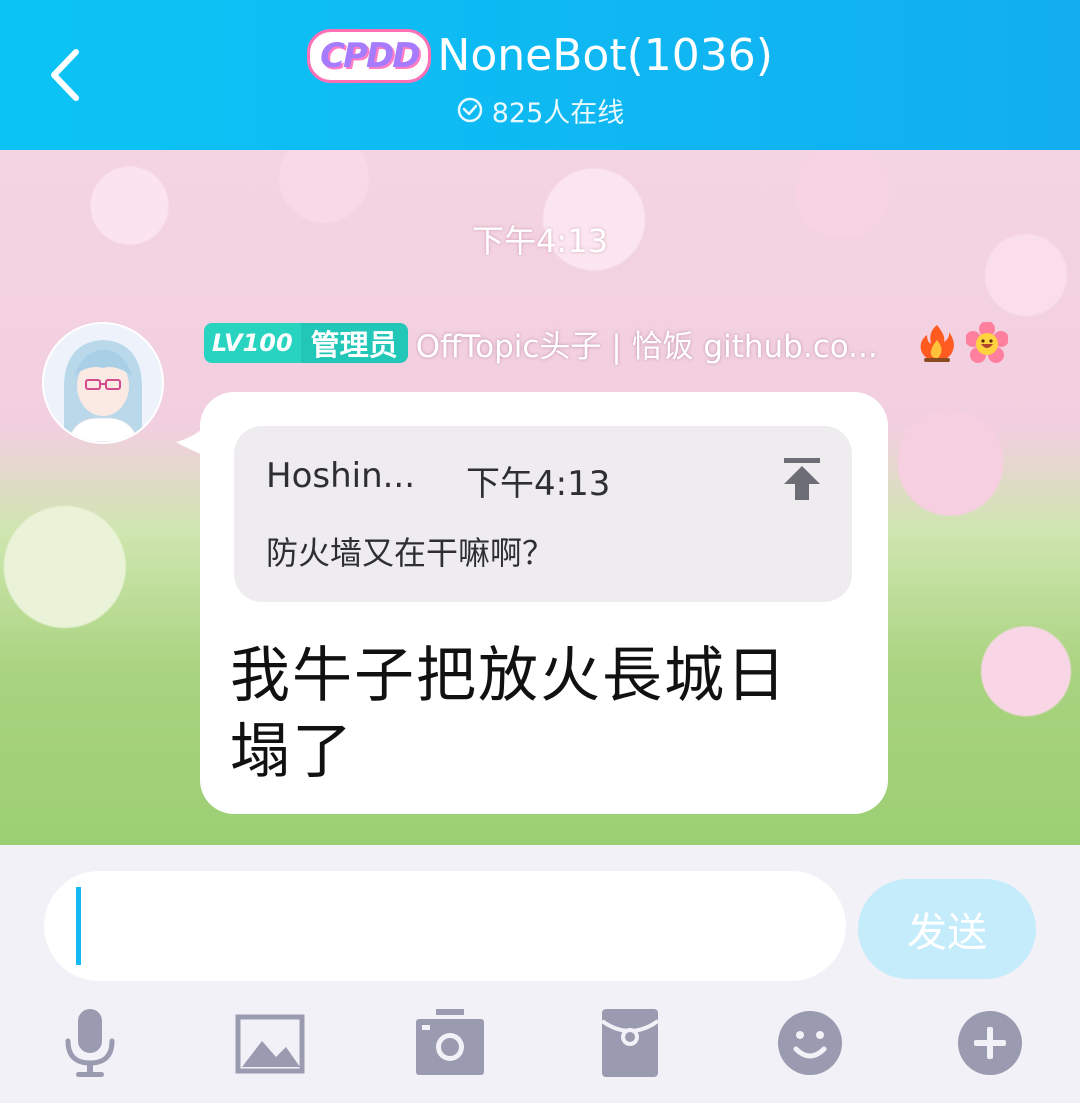 The width and height of the screenshot is (1080, 1103). Describe the element at coordinates (947, 929) in the screenshot. I see `send-button: 发送` at that location.